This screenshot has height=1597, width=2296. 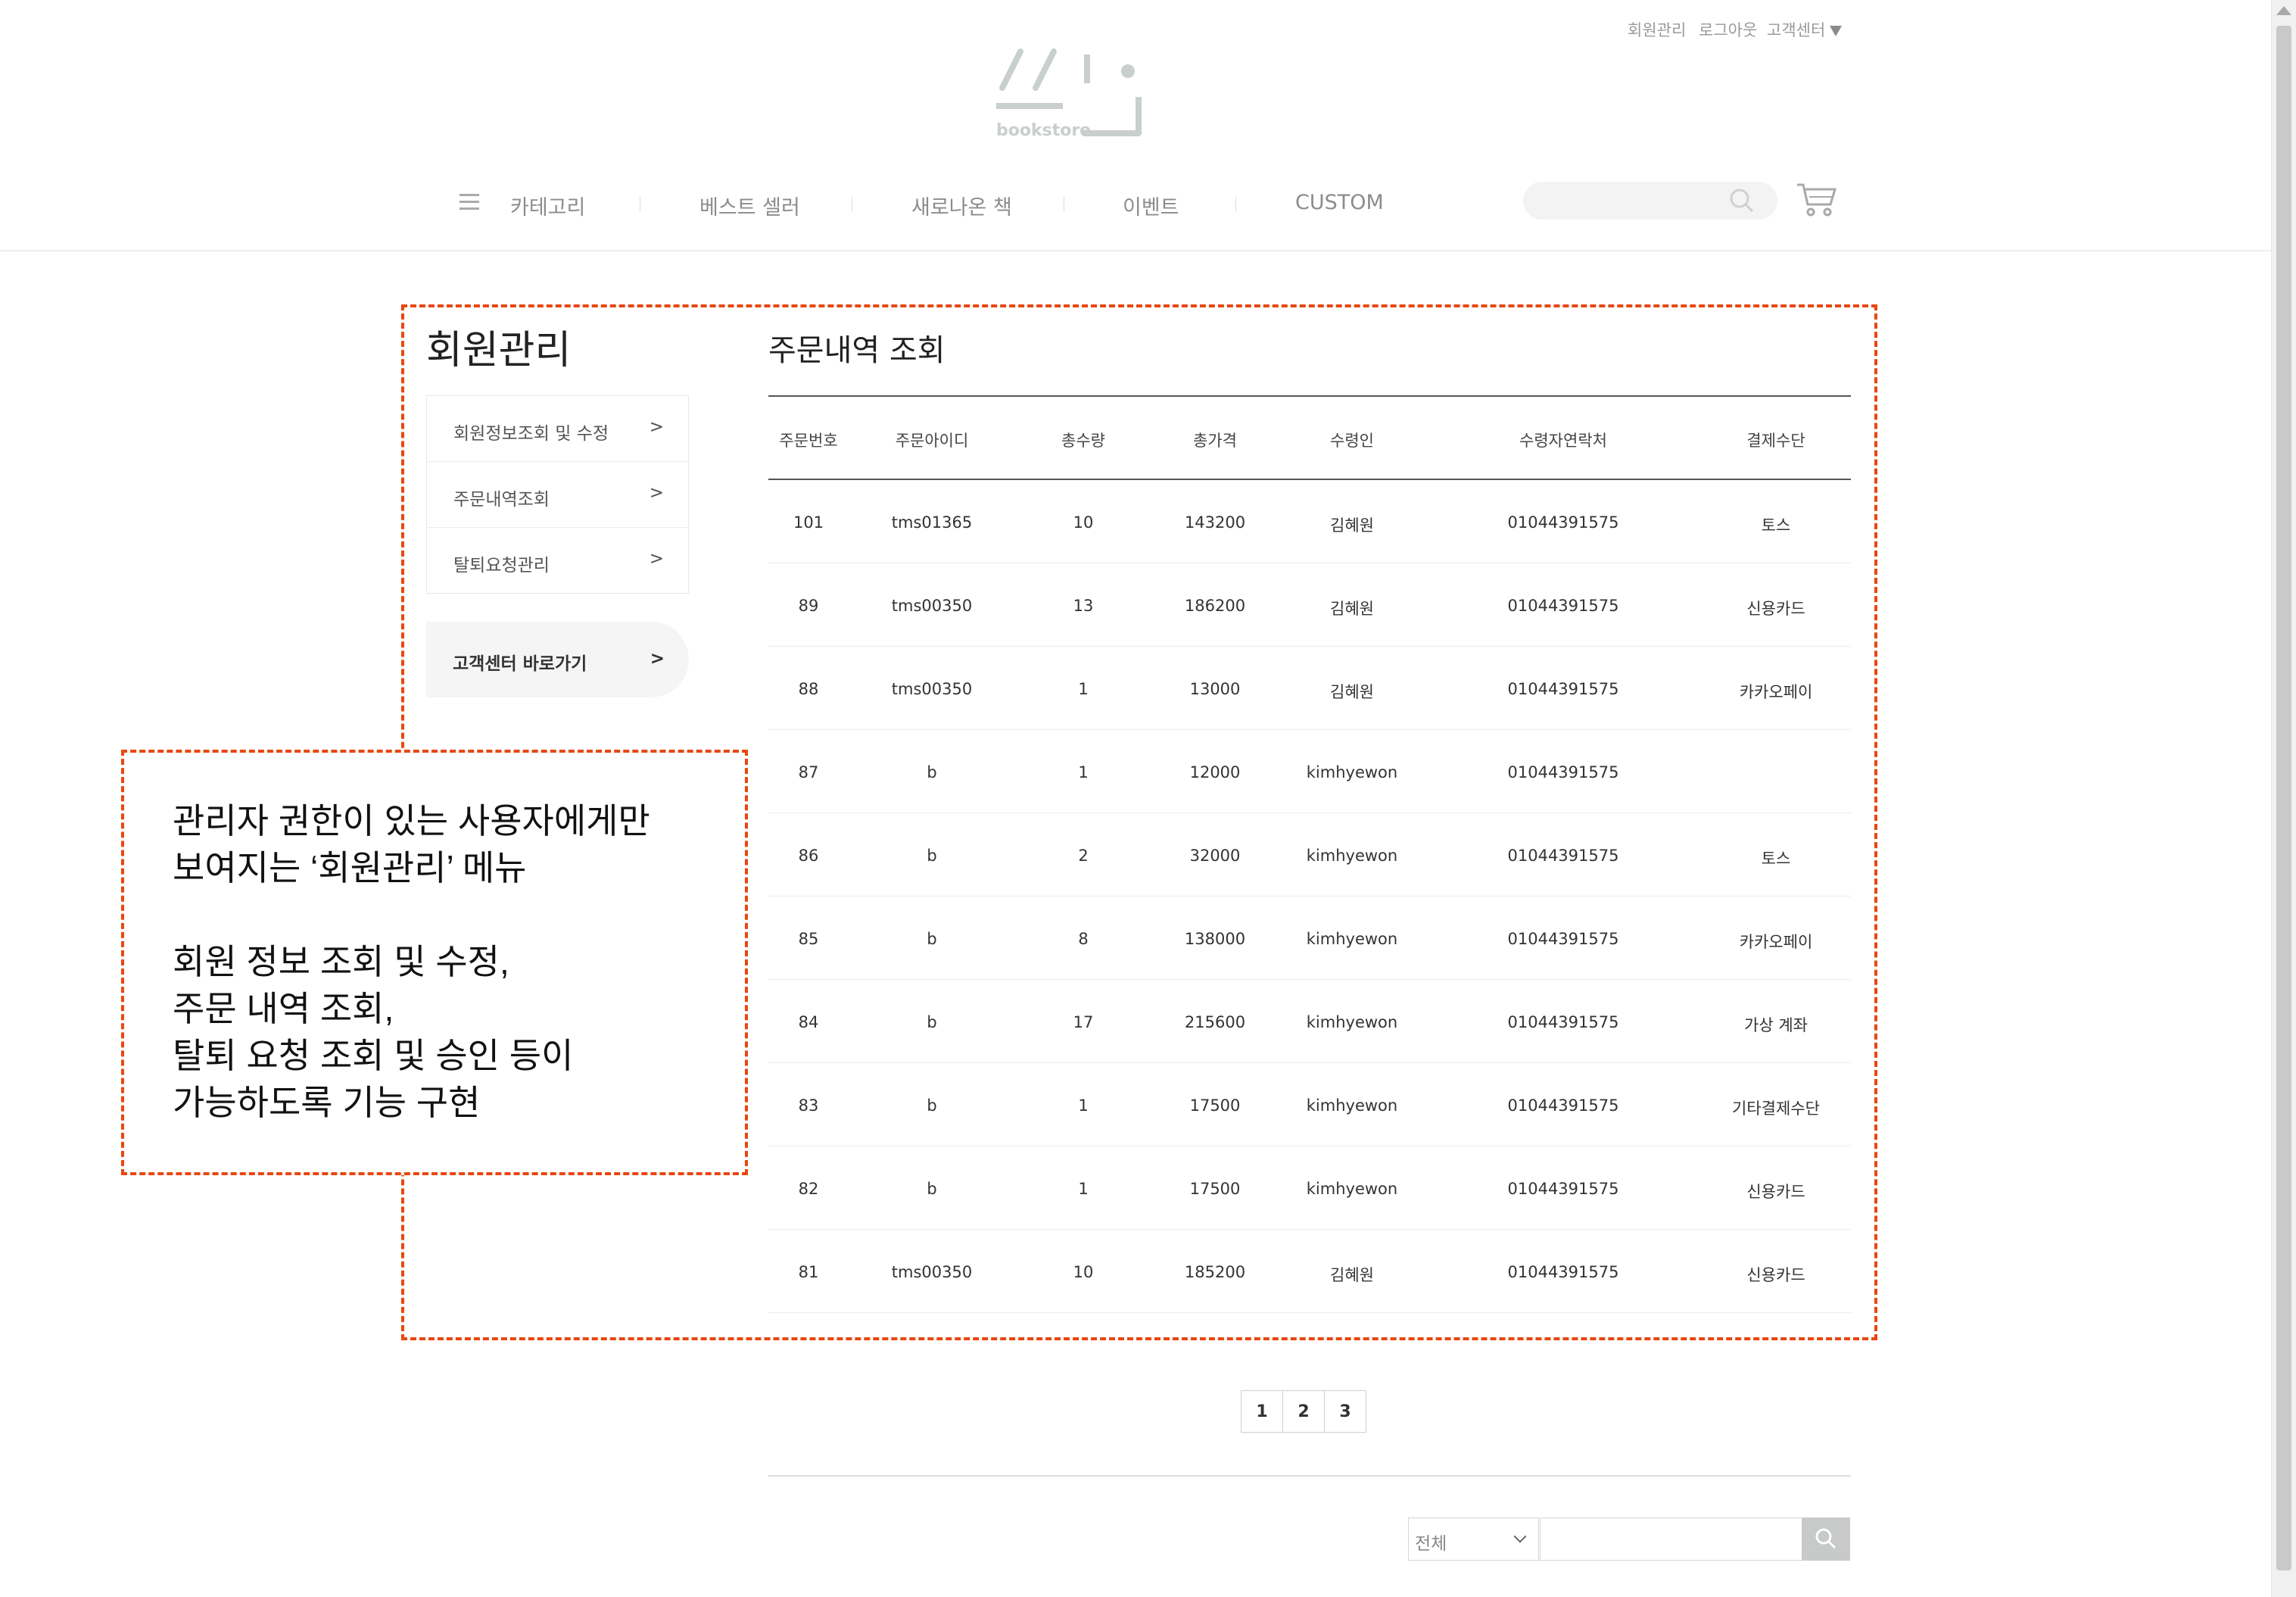 What do you see at coordinates (547, 206) in the screenshot?
I see `nav-category: 카테고리` at bounding box center [547, 206].